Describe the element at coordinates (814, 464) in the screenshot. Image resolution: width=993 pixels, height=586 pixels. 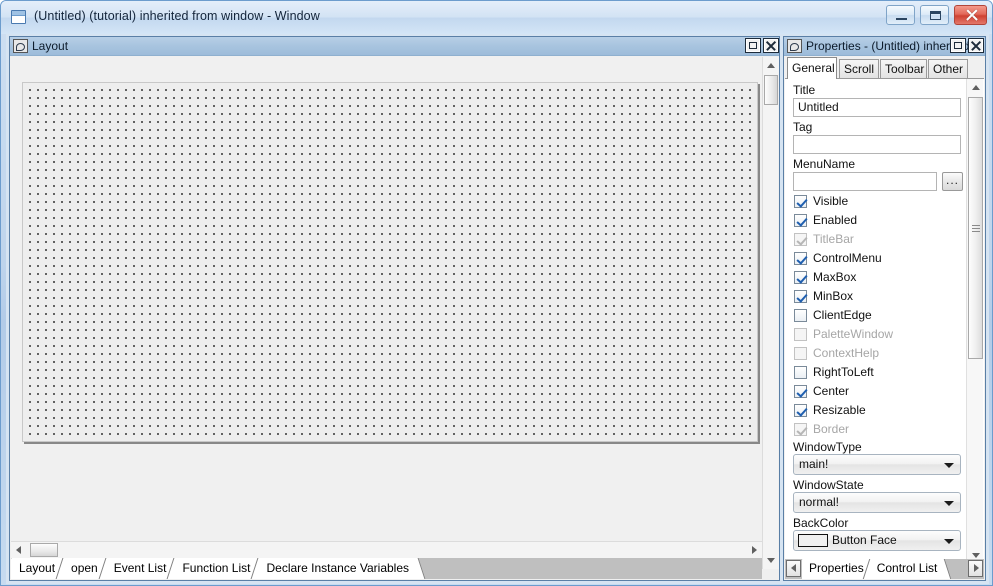
I see `windowtype-value: main!` at that location.